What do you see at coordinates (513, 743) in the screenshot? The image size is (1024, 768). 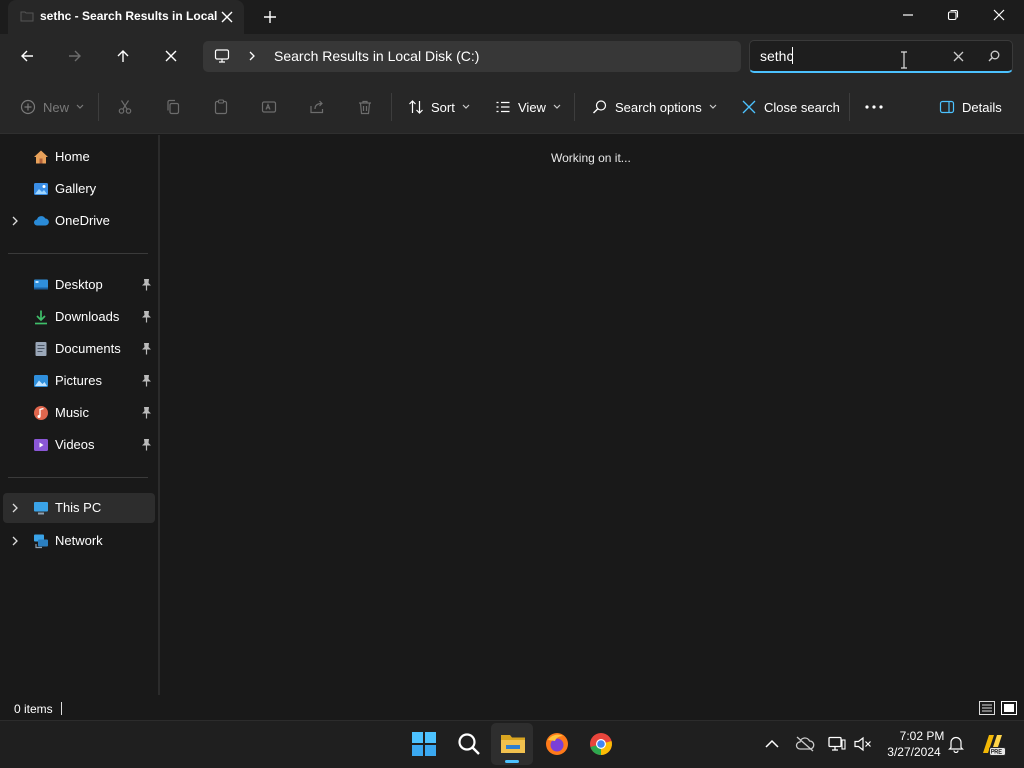 I see `file-explorer-icon` at bounding box center [513, 743].